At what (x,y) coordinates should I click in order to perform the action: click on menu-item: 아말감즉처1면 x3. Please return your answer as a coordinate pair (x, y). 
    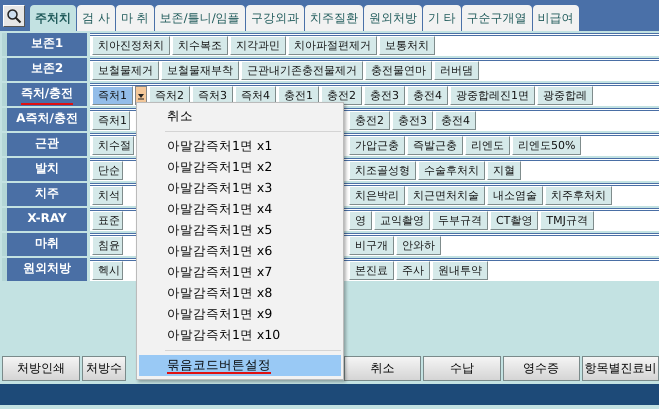
    Looking at the image, I should click on (240, 188).